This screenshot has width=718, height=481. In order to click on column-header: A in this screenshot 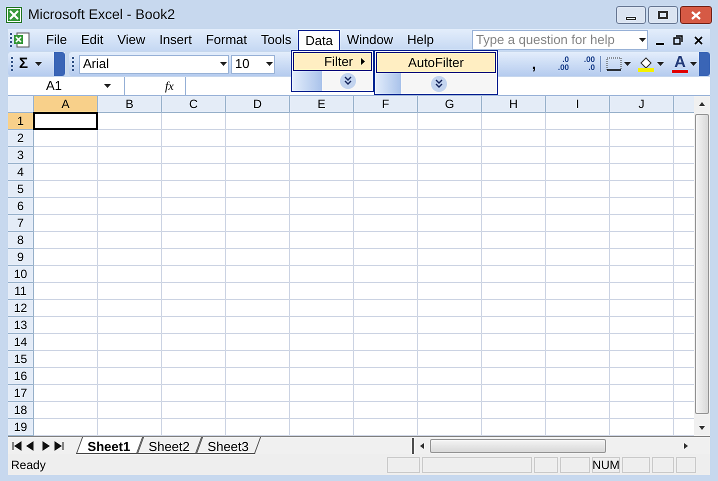, I will do `click(66, 104)`.